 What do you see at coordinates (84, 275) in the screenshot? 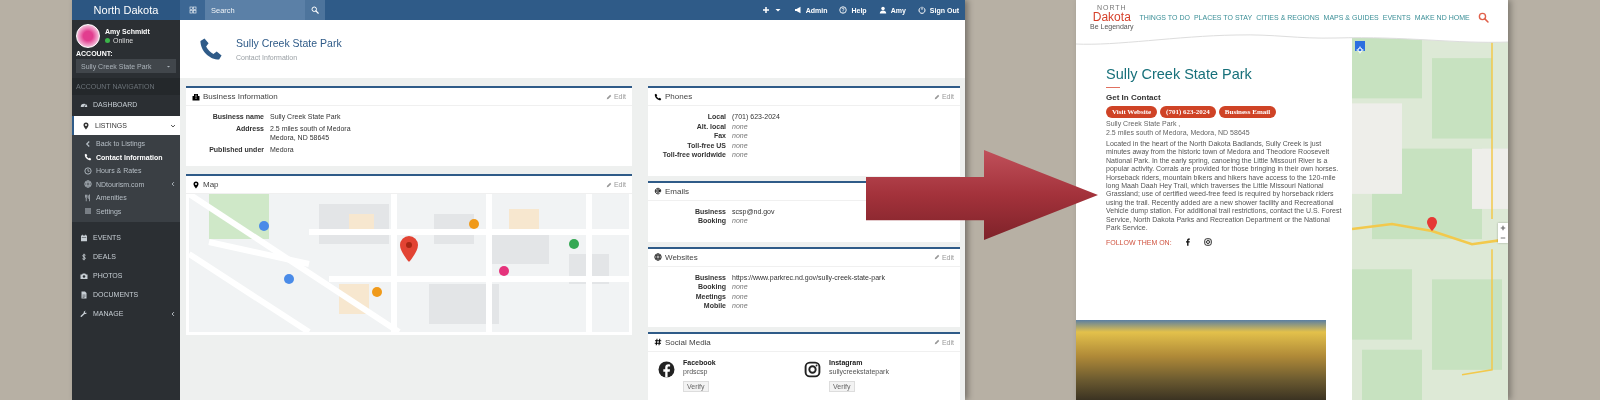
I see `camera-icon` at bounding box center [84, 275].